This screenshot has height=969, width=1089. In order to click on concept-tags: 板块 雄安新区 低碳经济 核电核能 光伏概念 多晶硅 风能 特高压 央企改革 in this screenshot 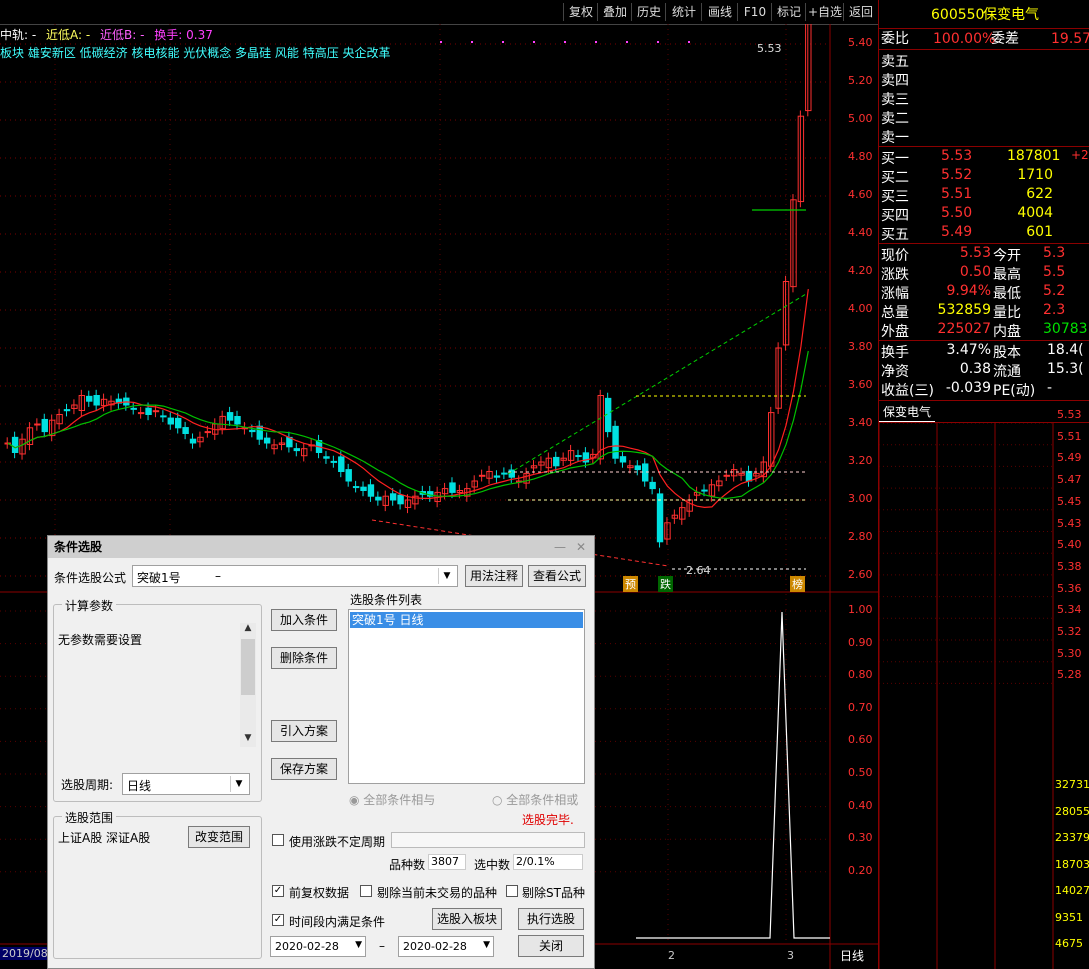, I will do `click(195, 53)`.